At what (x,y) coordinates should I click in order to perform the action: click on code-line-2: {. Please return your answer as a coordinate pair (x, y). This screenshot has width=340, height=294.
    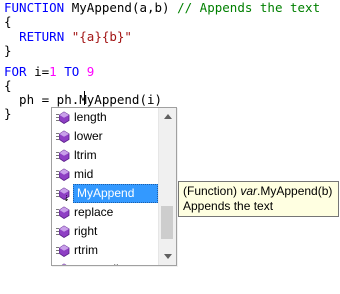
    Looking at the image, I should click on (8, 21).